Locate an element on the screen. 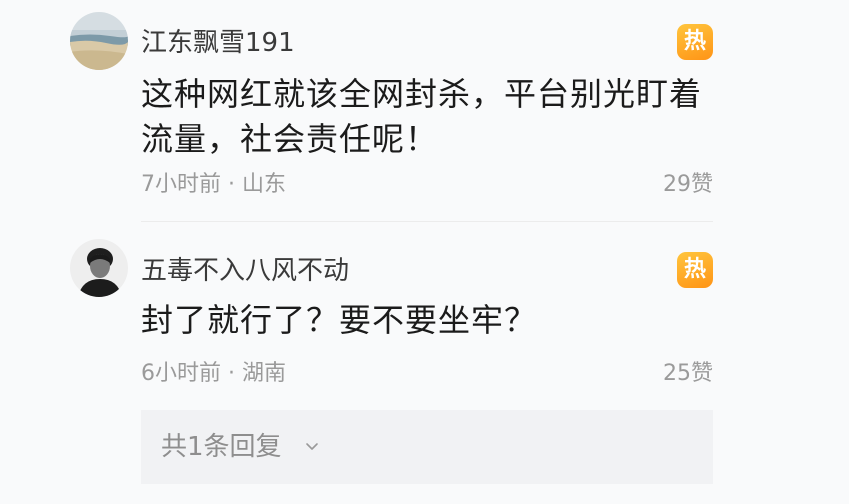 This screenshot has width=849, height=504. chevron-down-icon is located at coordinates (312, 446).